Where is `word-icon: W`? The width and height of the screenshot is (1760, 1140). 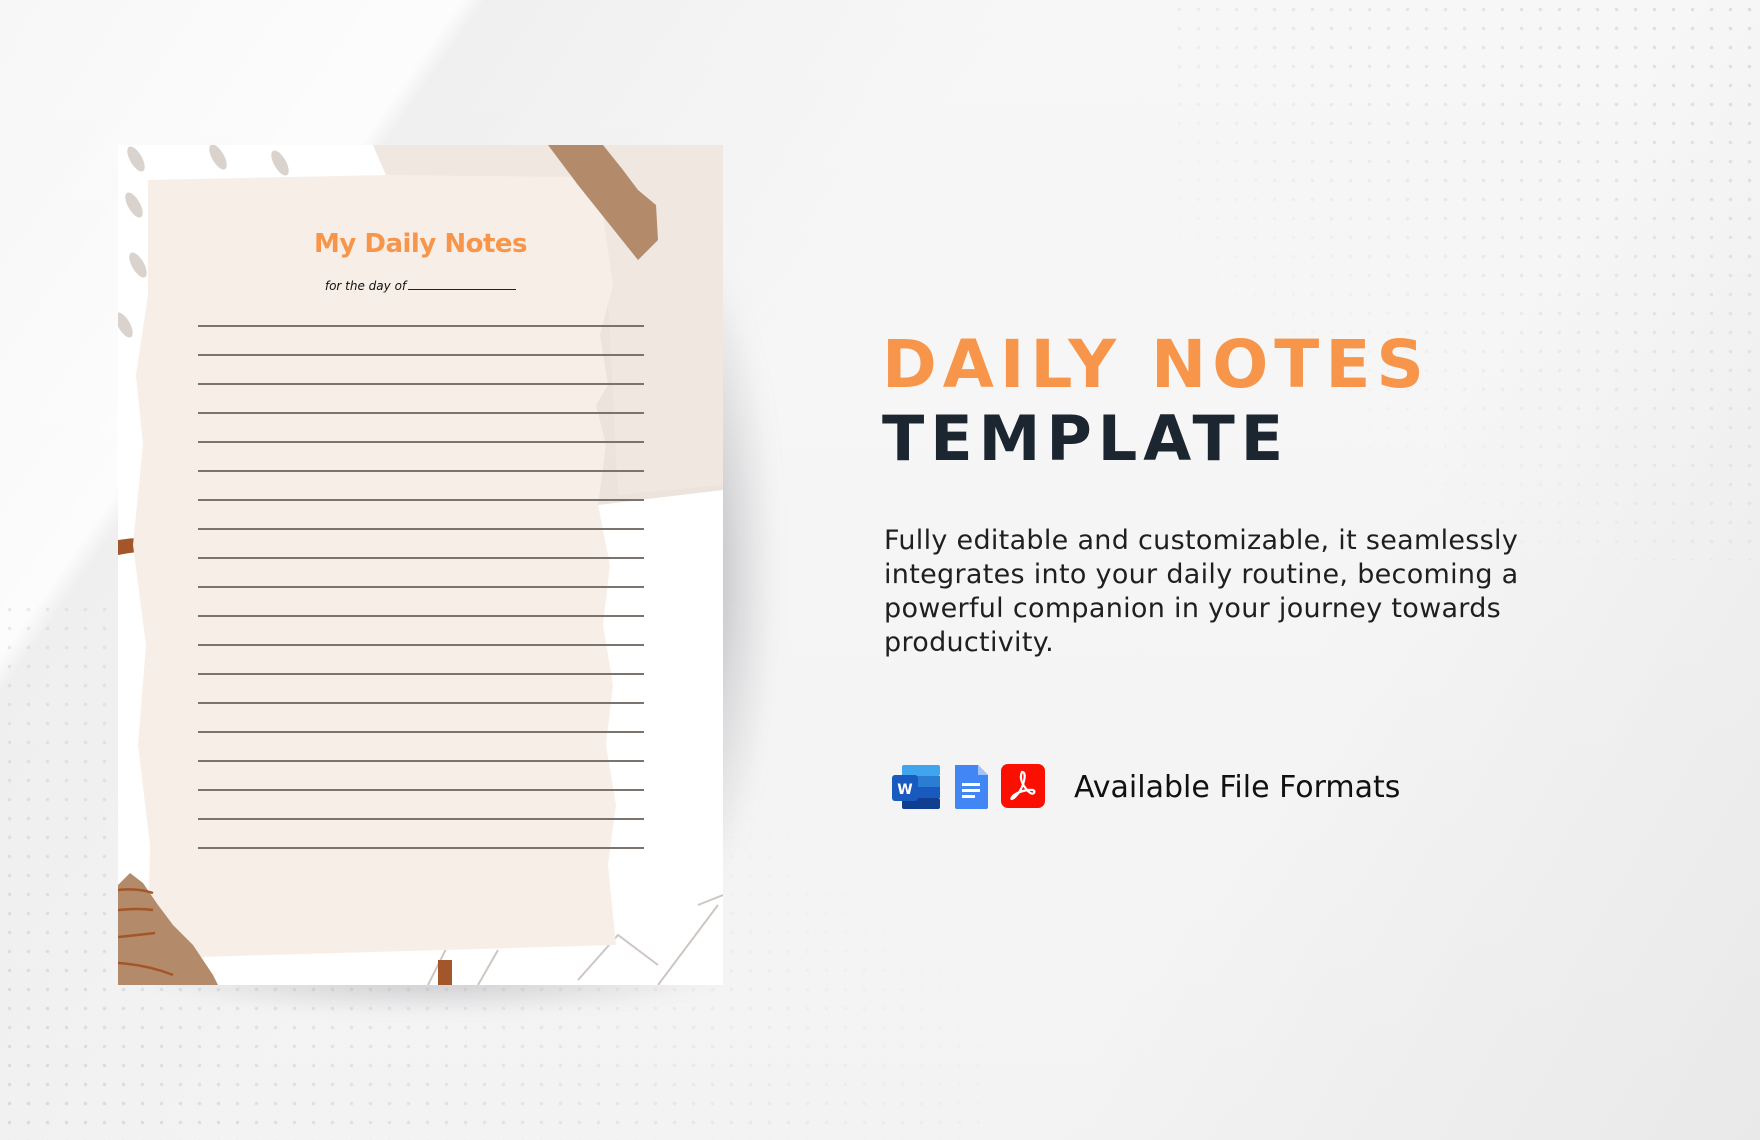 word-icon: W is located at coordinates (916, 787).